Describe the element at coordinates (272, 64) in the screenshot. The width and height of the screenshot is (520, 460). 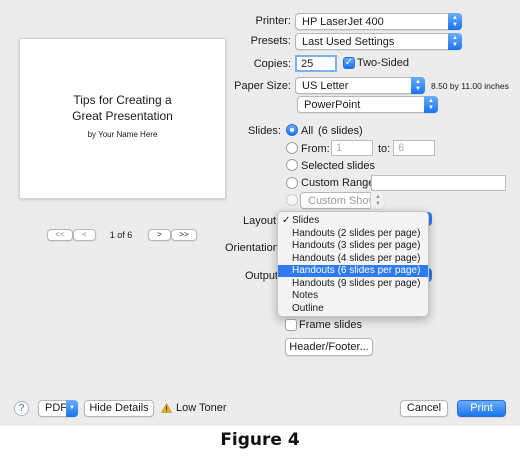
I see `copies-label: Copies:` at that location.